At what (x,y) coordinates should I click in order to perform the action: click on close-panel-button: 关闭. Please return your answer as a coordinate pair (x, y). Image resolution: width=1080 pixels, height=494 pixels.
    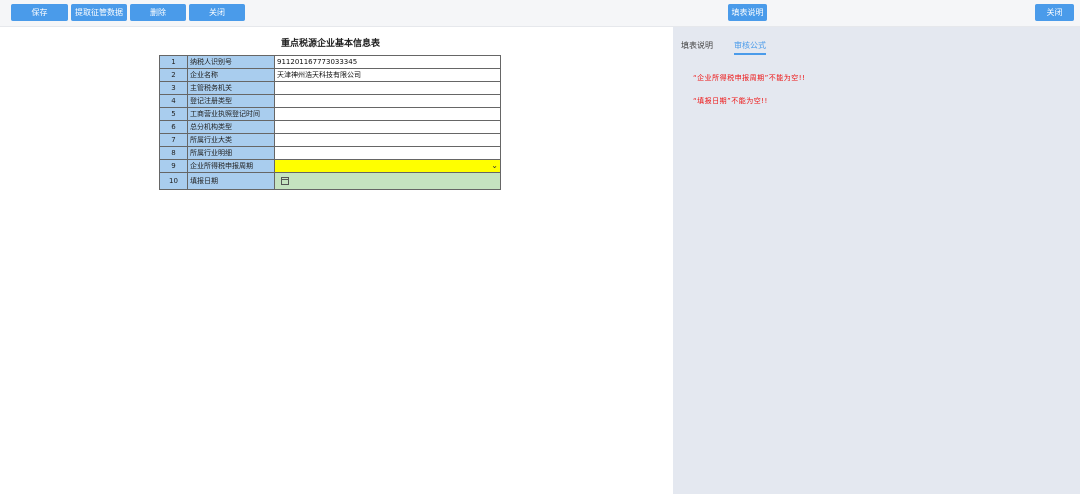
    Looking at the image, I should click on (1054, 12).